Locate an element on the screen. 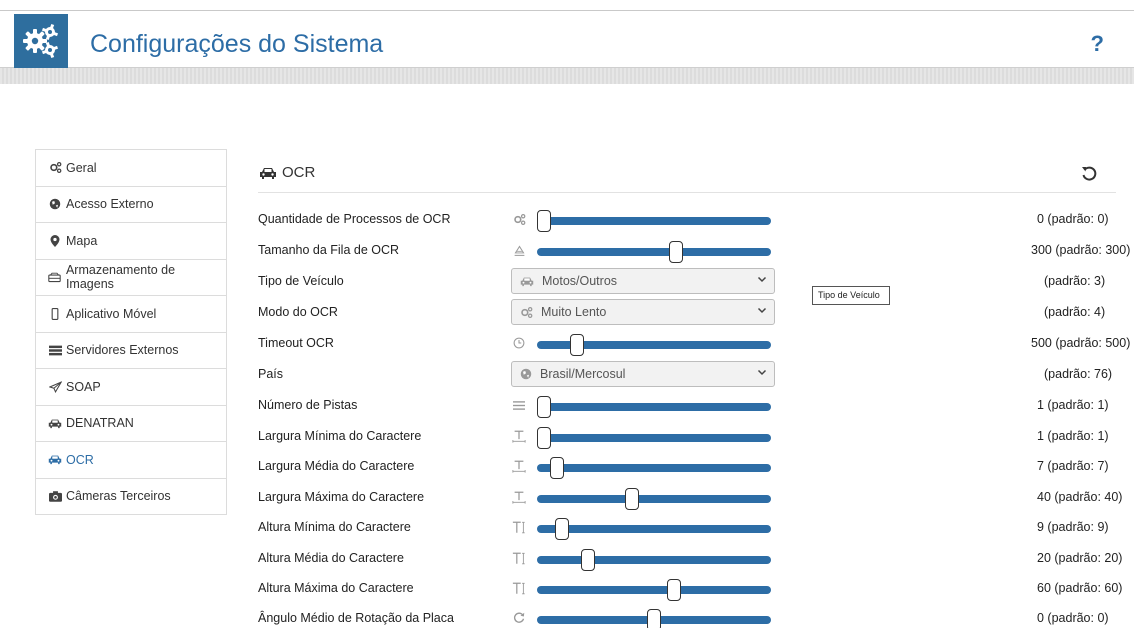  help-button: ? is located at coordinates (1097, 44).